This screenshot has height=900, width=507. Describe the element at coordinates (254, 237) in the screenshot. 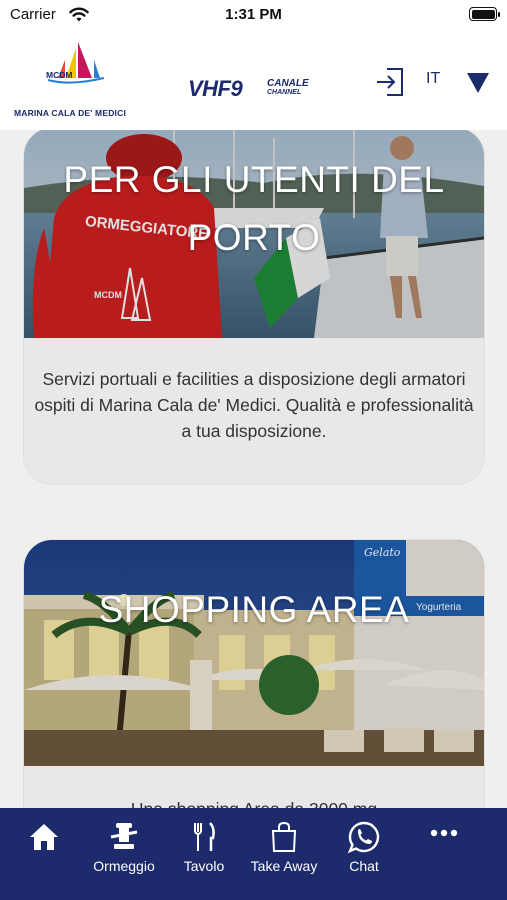

I see `card-title-port-users-line2: PORTO` at that location.